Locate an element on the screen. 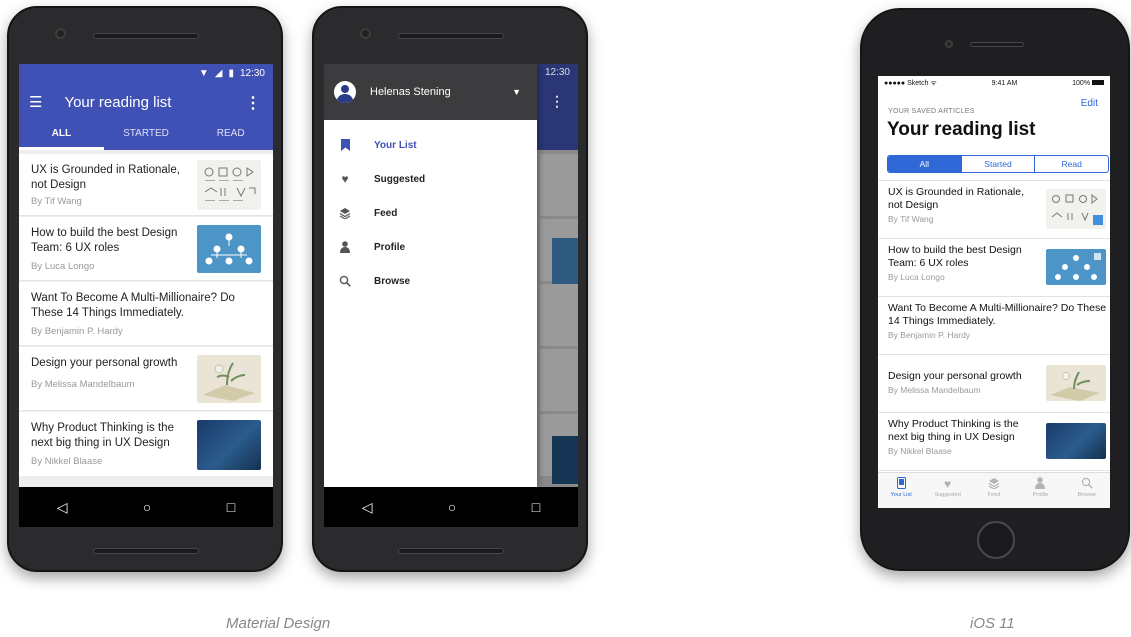 The height and width of the screenshot is (637, 1131). signal-icon: ◢ is located at coordinates (218, 73).